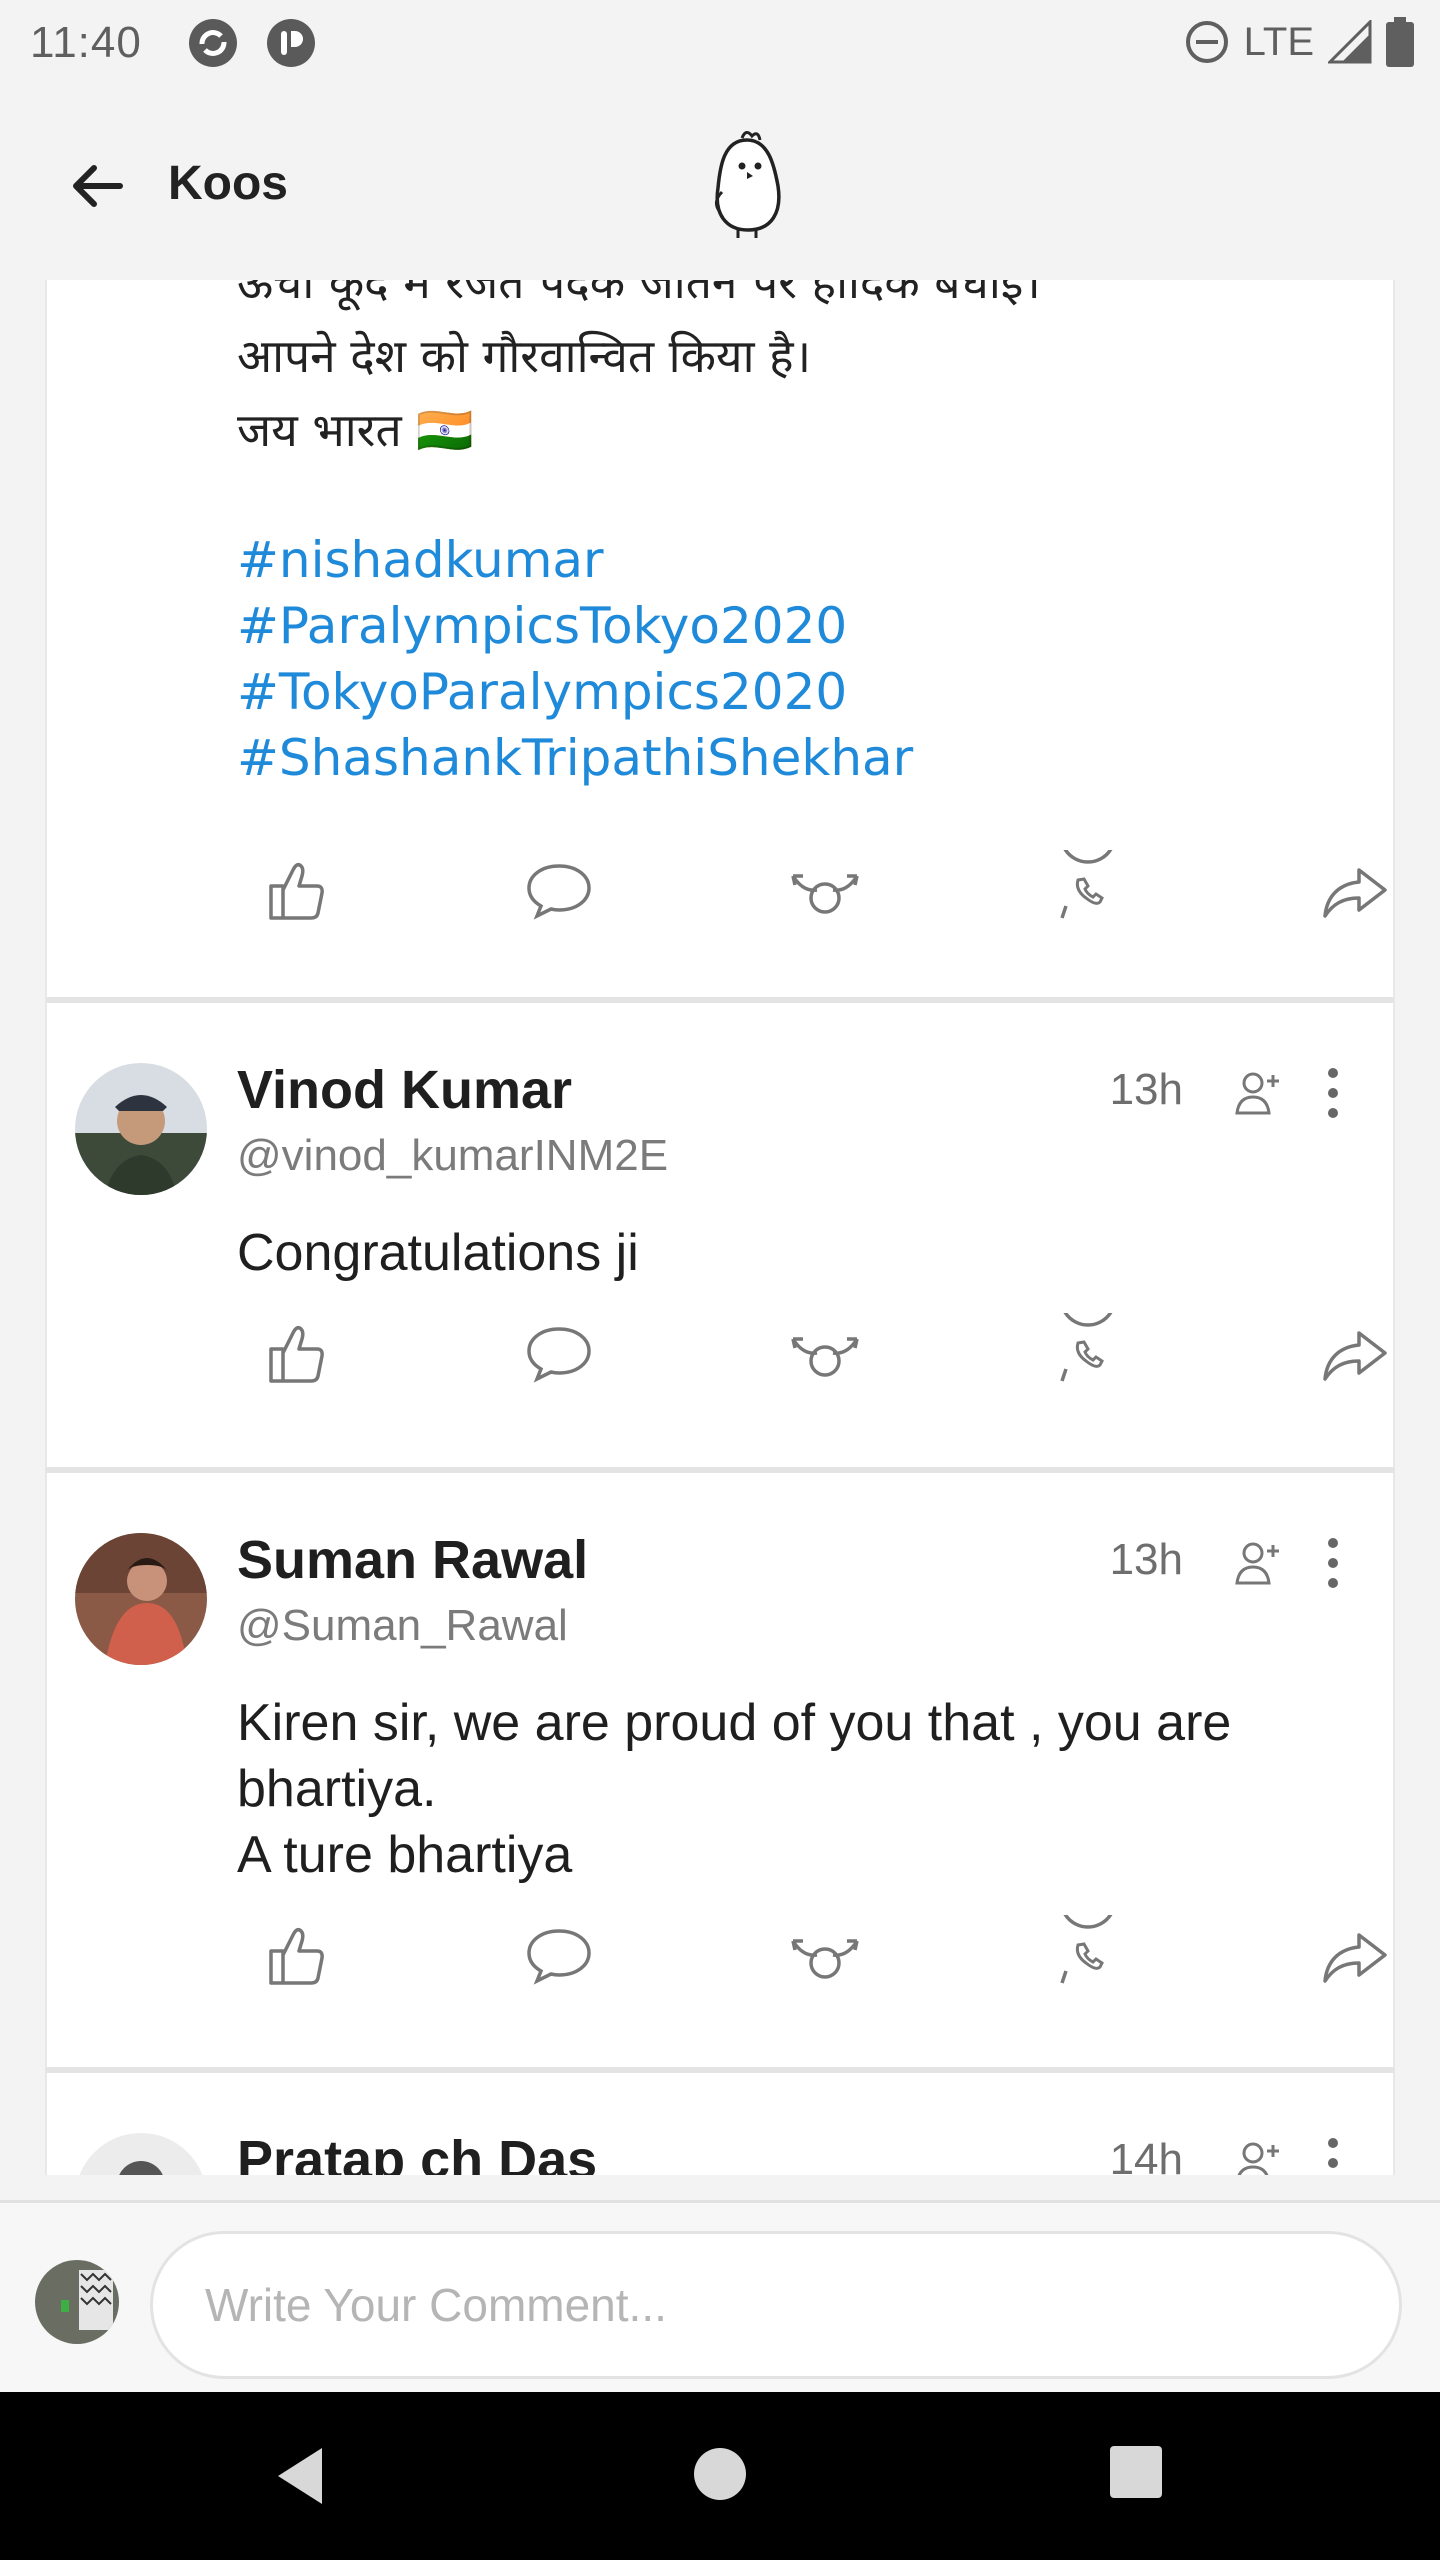 The width and height of the screenshot is (1440, 2560). I want to click on post-actions, so click(721, 873).